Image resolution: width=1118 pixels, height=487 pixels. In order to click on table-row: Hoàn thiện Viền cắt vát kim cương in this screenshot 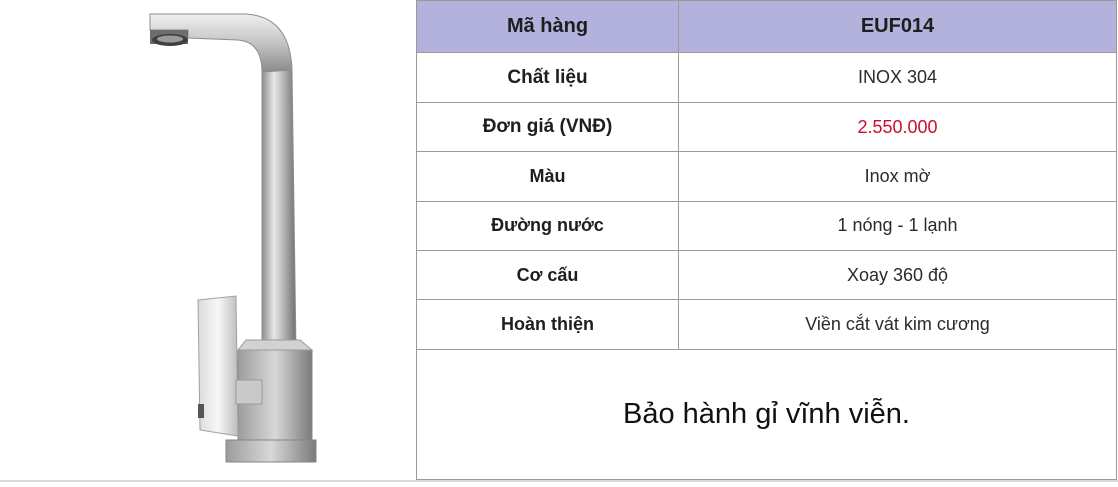, I will do `click(766, 324)`.